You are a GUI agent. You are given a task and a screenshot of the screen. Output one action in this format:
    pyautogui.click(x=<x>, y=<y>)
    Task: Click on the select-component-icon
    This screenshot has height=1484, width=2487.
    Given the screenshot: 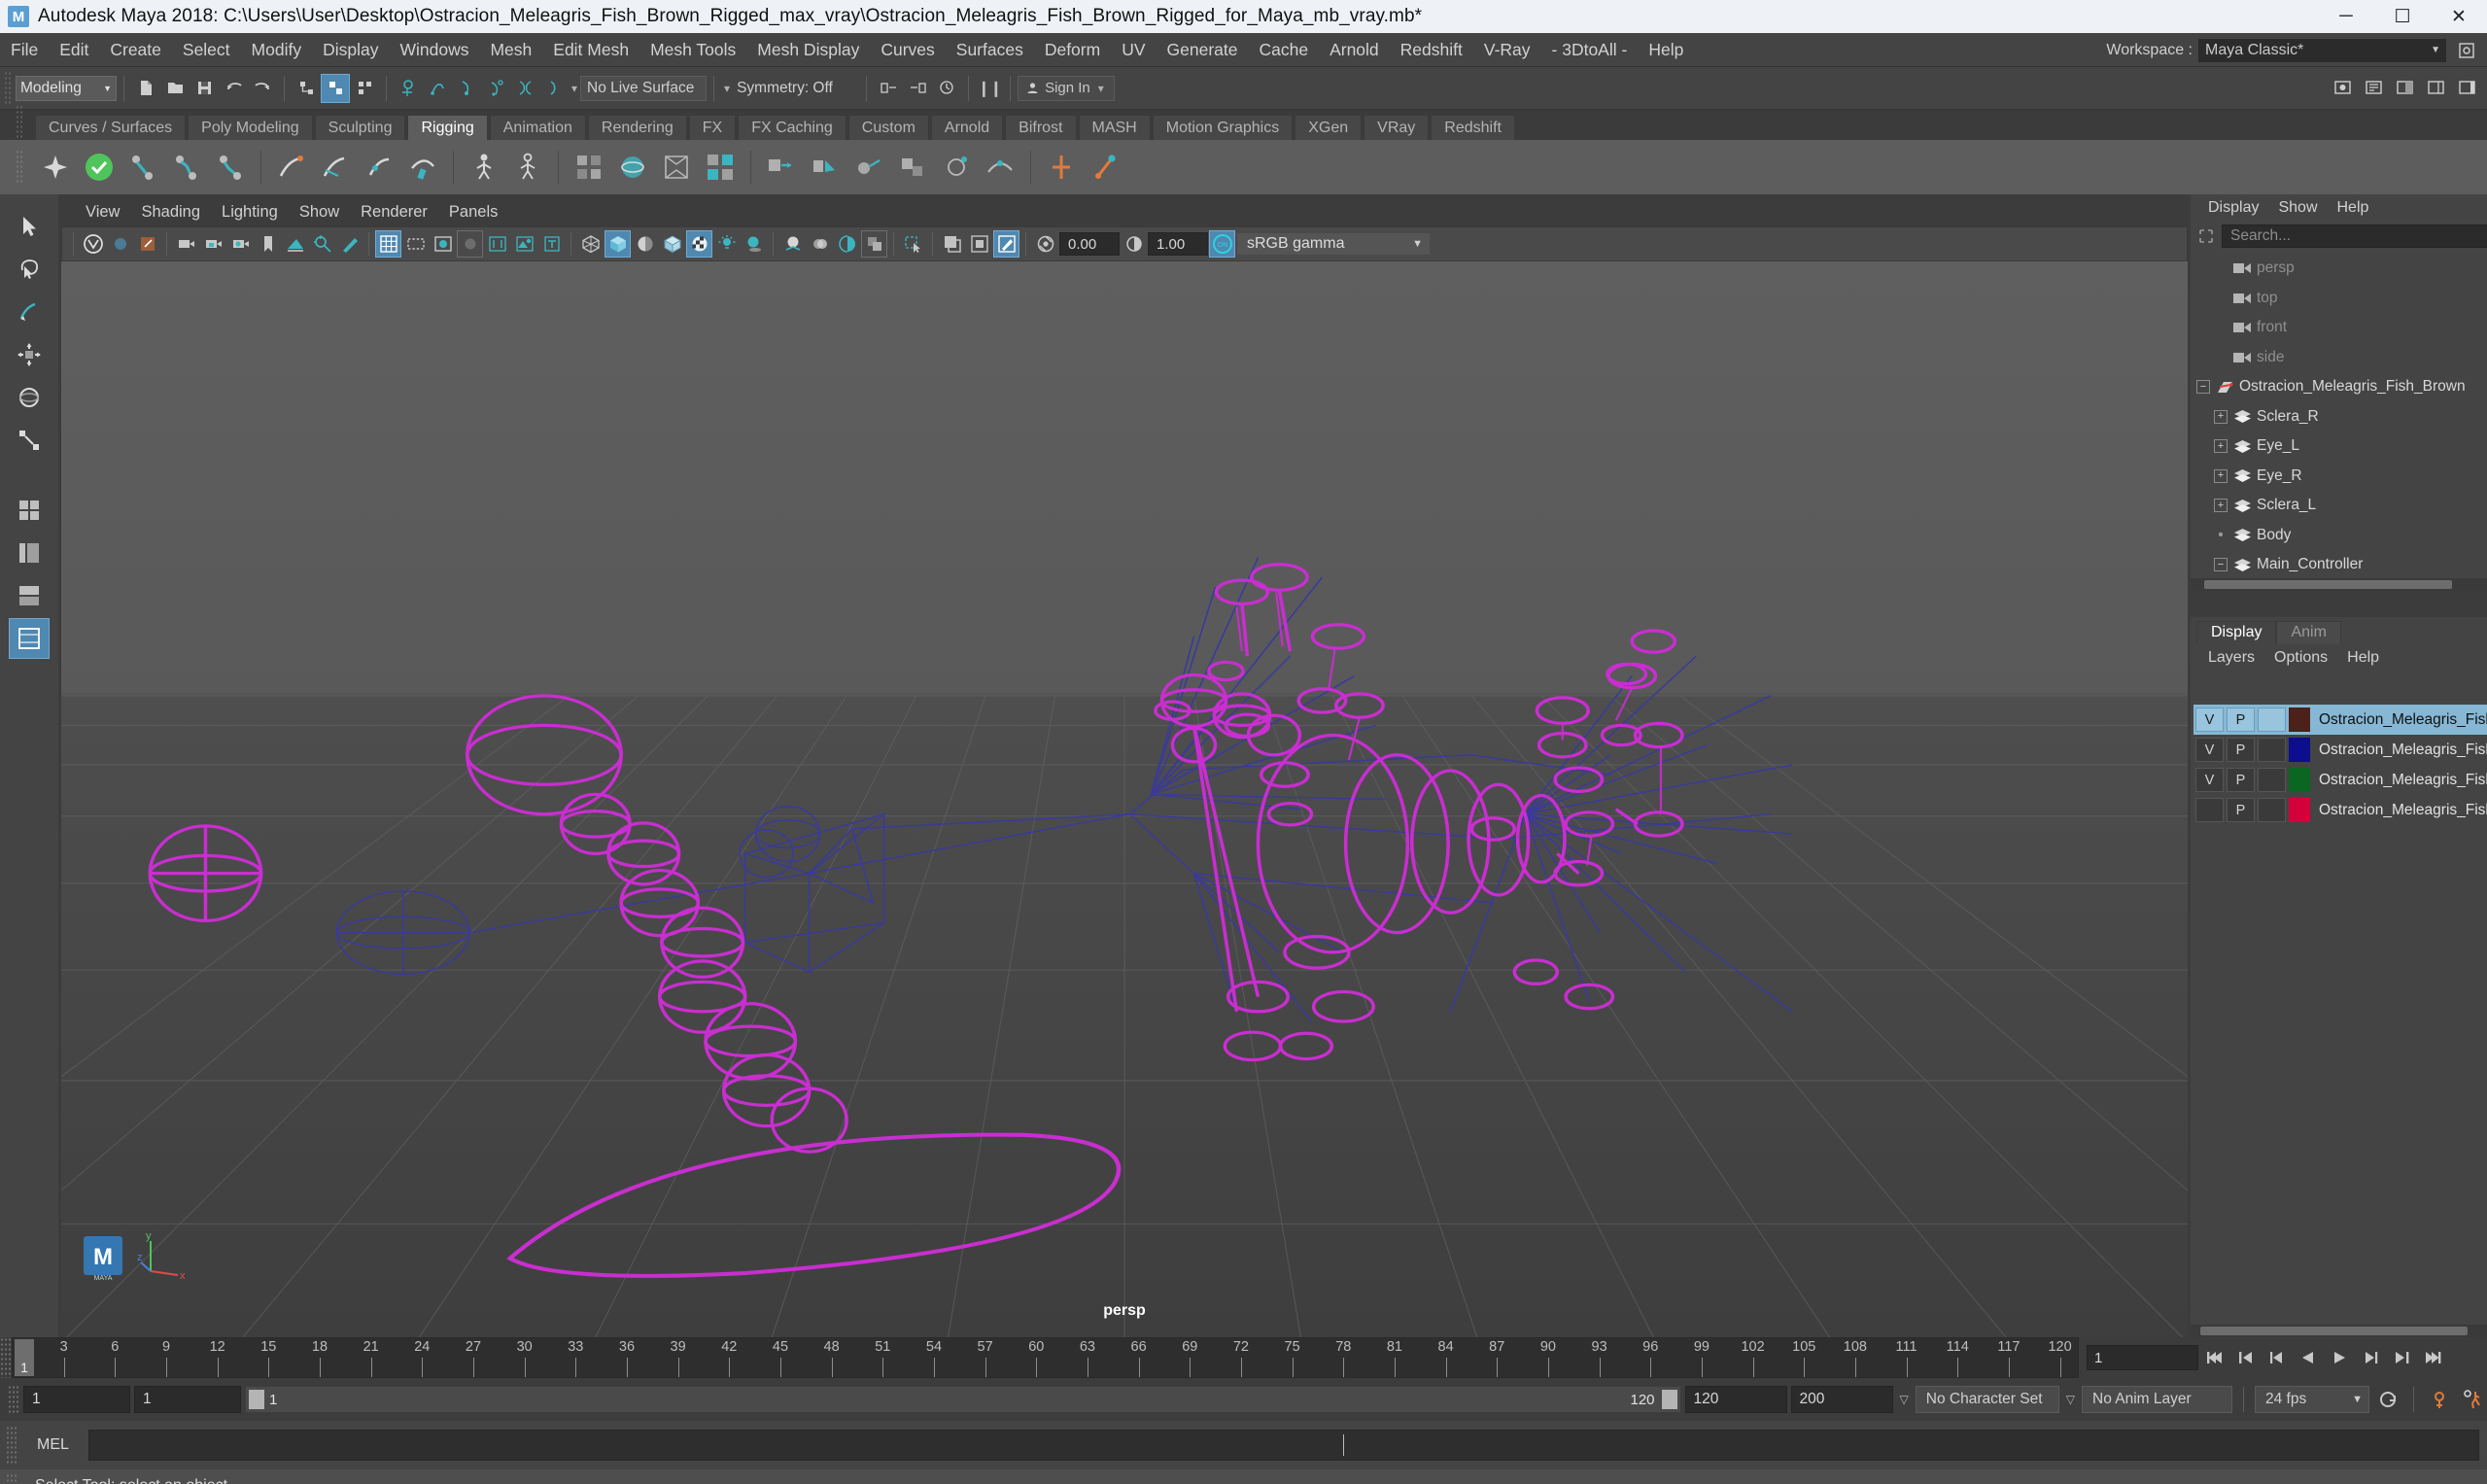 What is the action you would take?
    pyautogui.click(x=364, y=88)
    